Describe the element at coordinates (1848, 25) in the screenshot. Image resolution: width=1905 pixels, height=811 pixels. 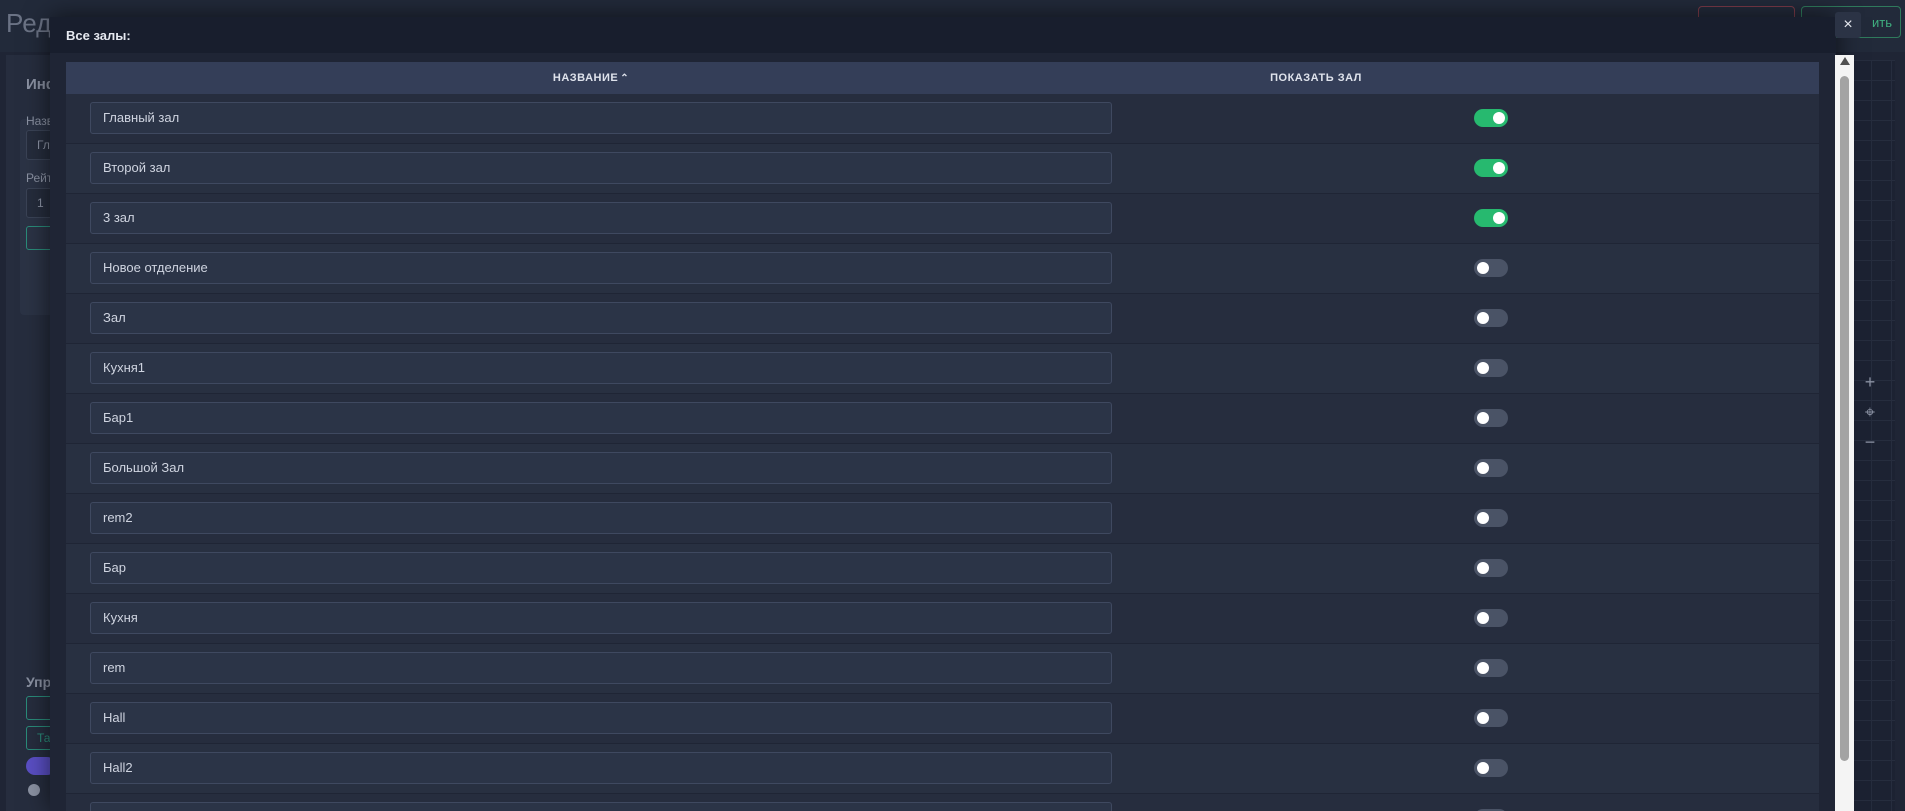
I see `close-icon: ×` at that location.